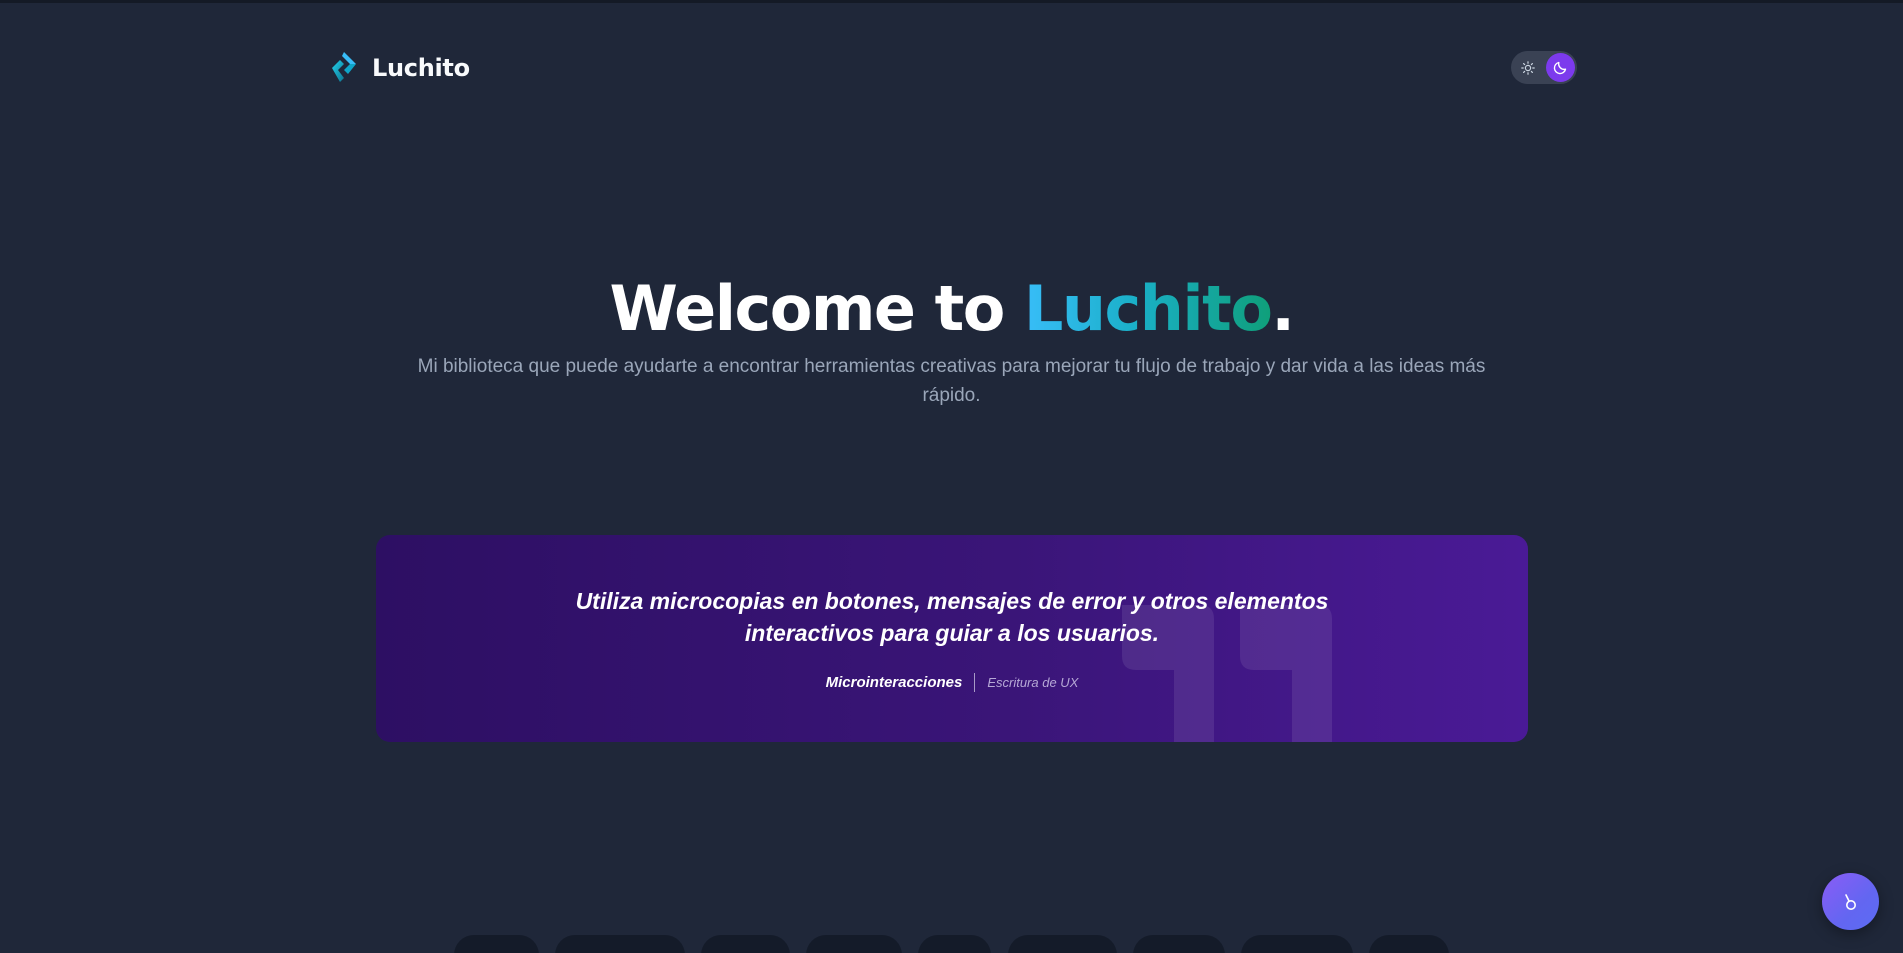  Describe the element at coordinates (421, 68) in the screenshot. I see `logo-text: Luchito` at that location.